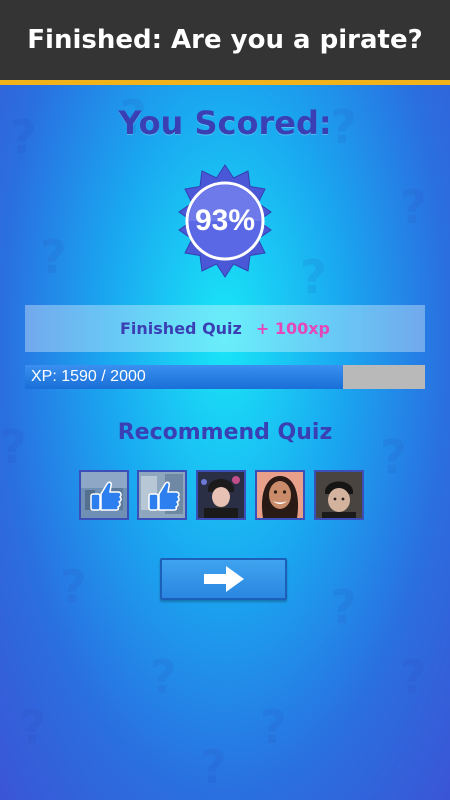  I want to click on xp-gain-label: + 100xp, so click(293, 328).